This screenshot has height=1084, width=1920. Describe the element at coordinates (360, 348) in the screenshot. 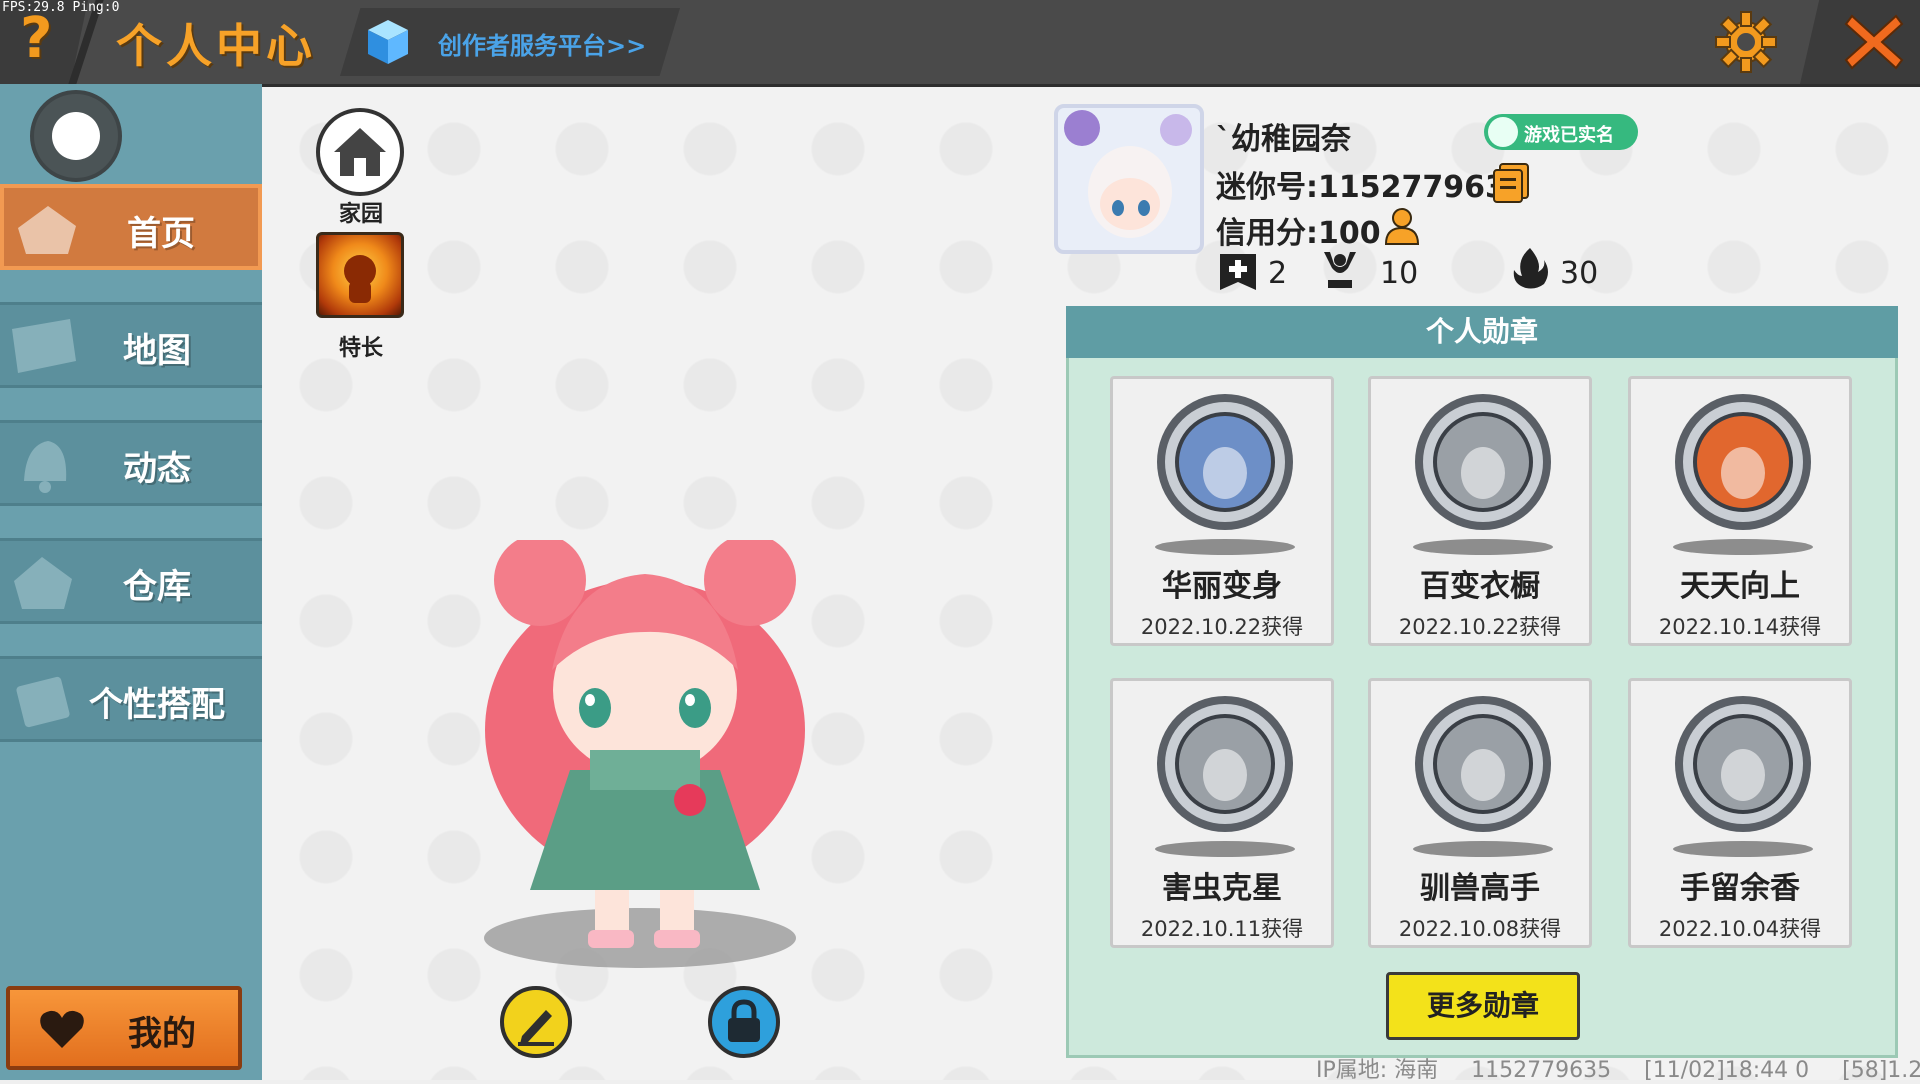

I see `talent-label: 特长` at that location.